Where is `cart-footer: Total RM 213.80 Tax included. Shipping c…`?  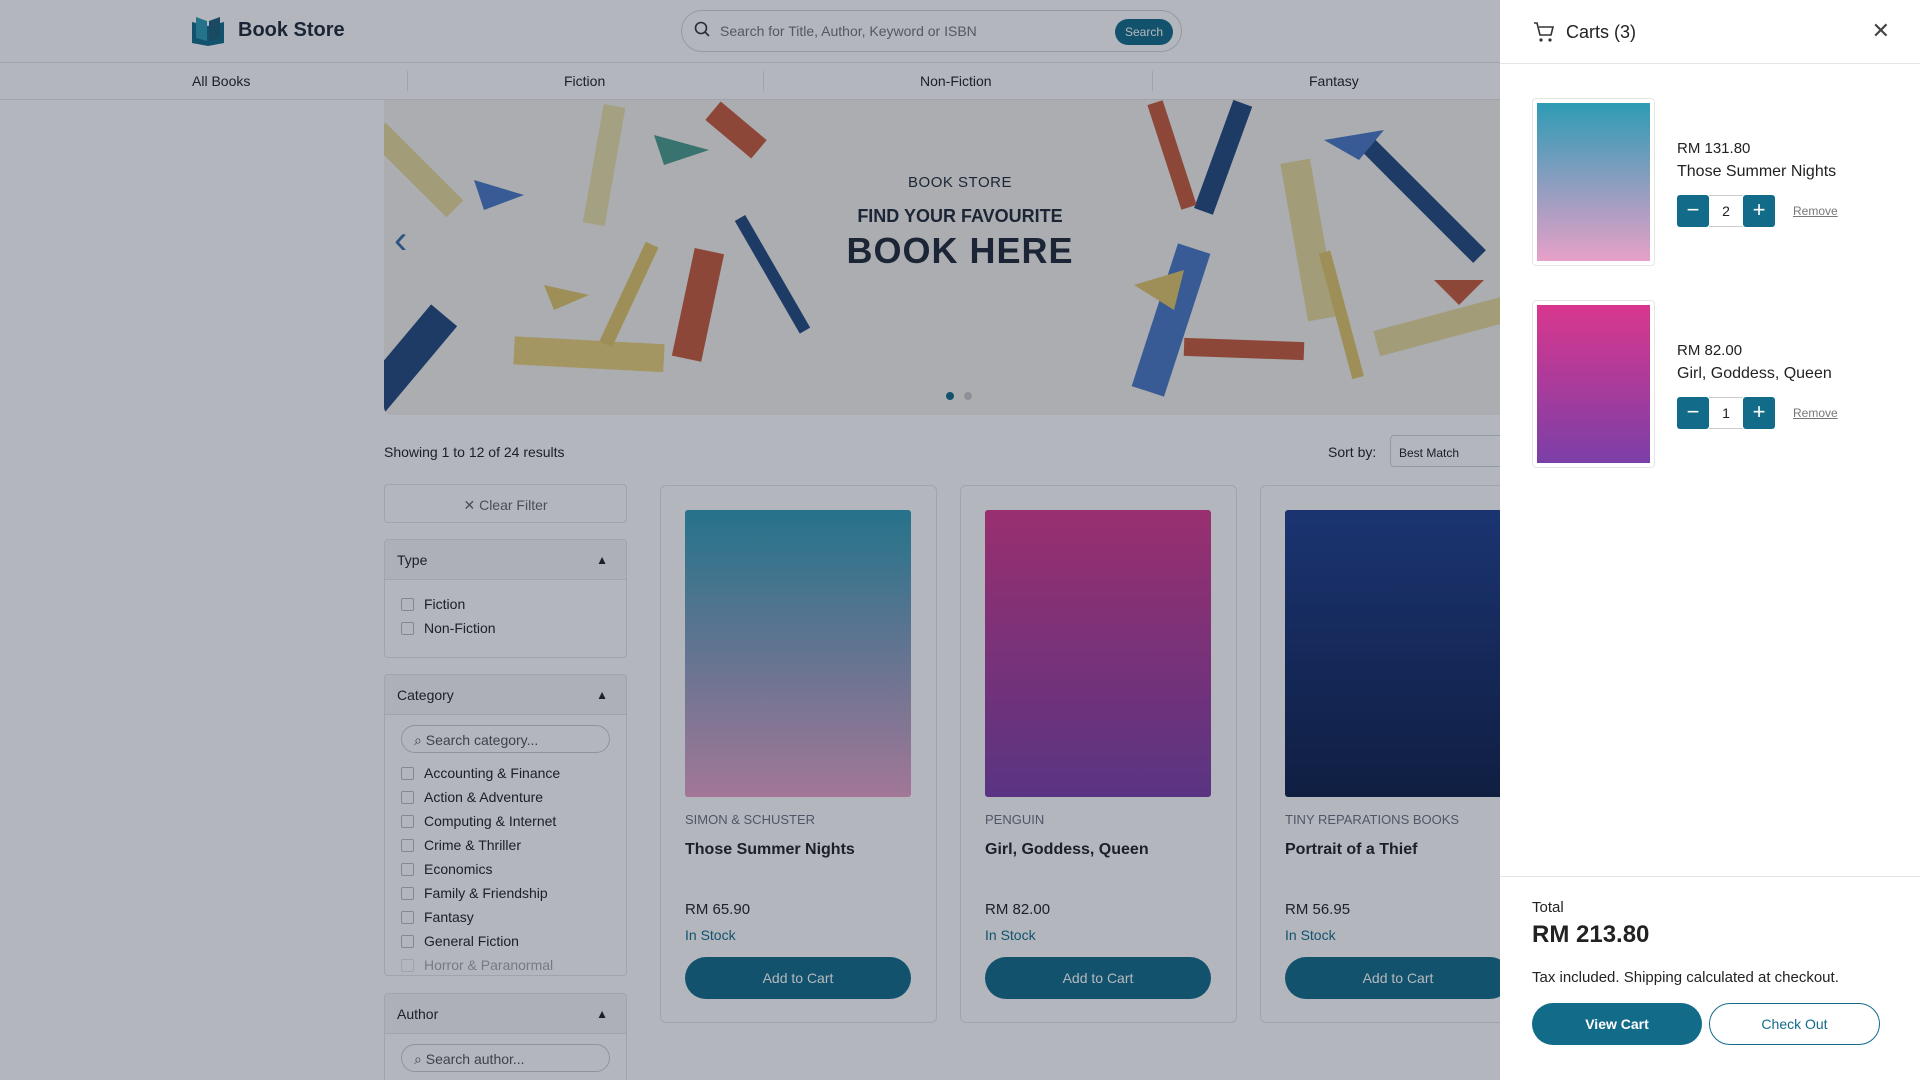
cart-footer: Total RM 213.80 Tax included. Shipping c… is located at coordinates (1710, 978).